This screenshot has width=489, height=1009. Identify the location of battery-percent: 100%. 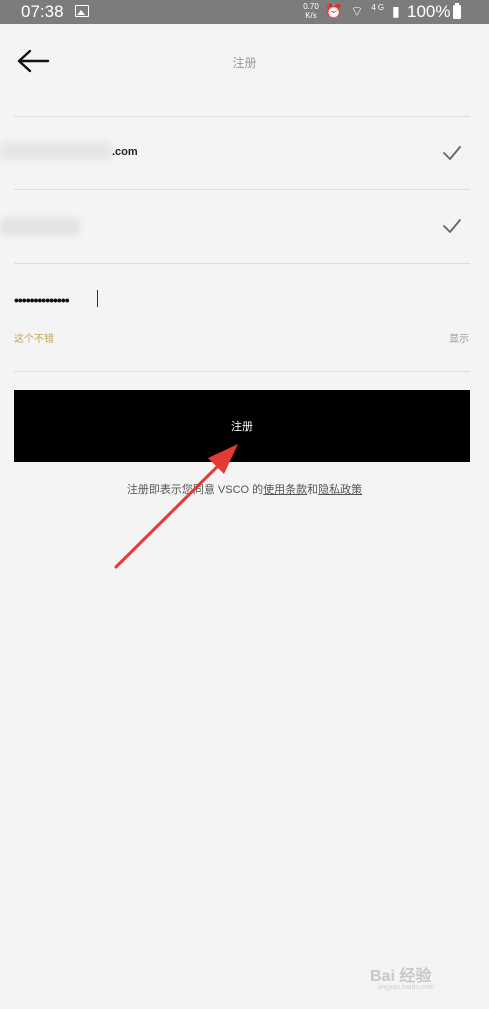
(429, 11).